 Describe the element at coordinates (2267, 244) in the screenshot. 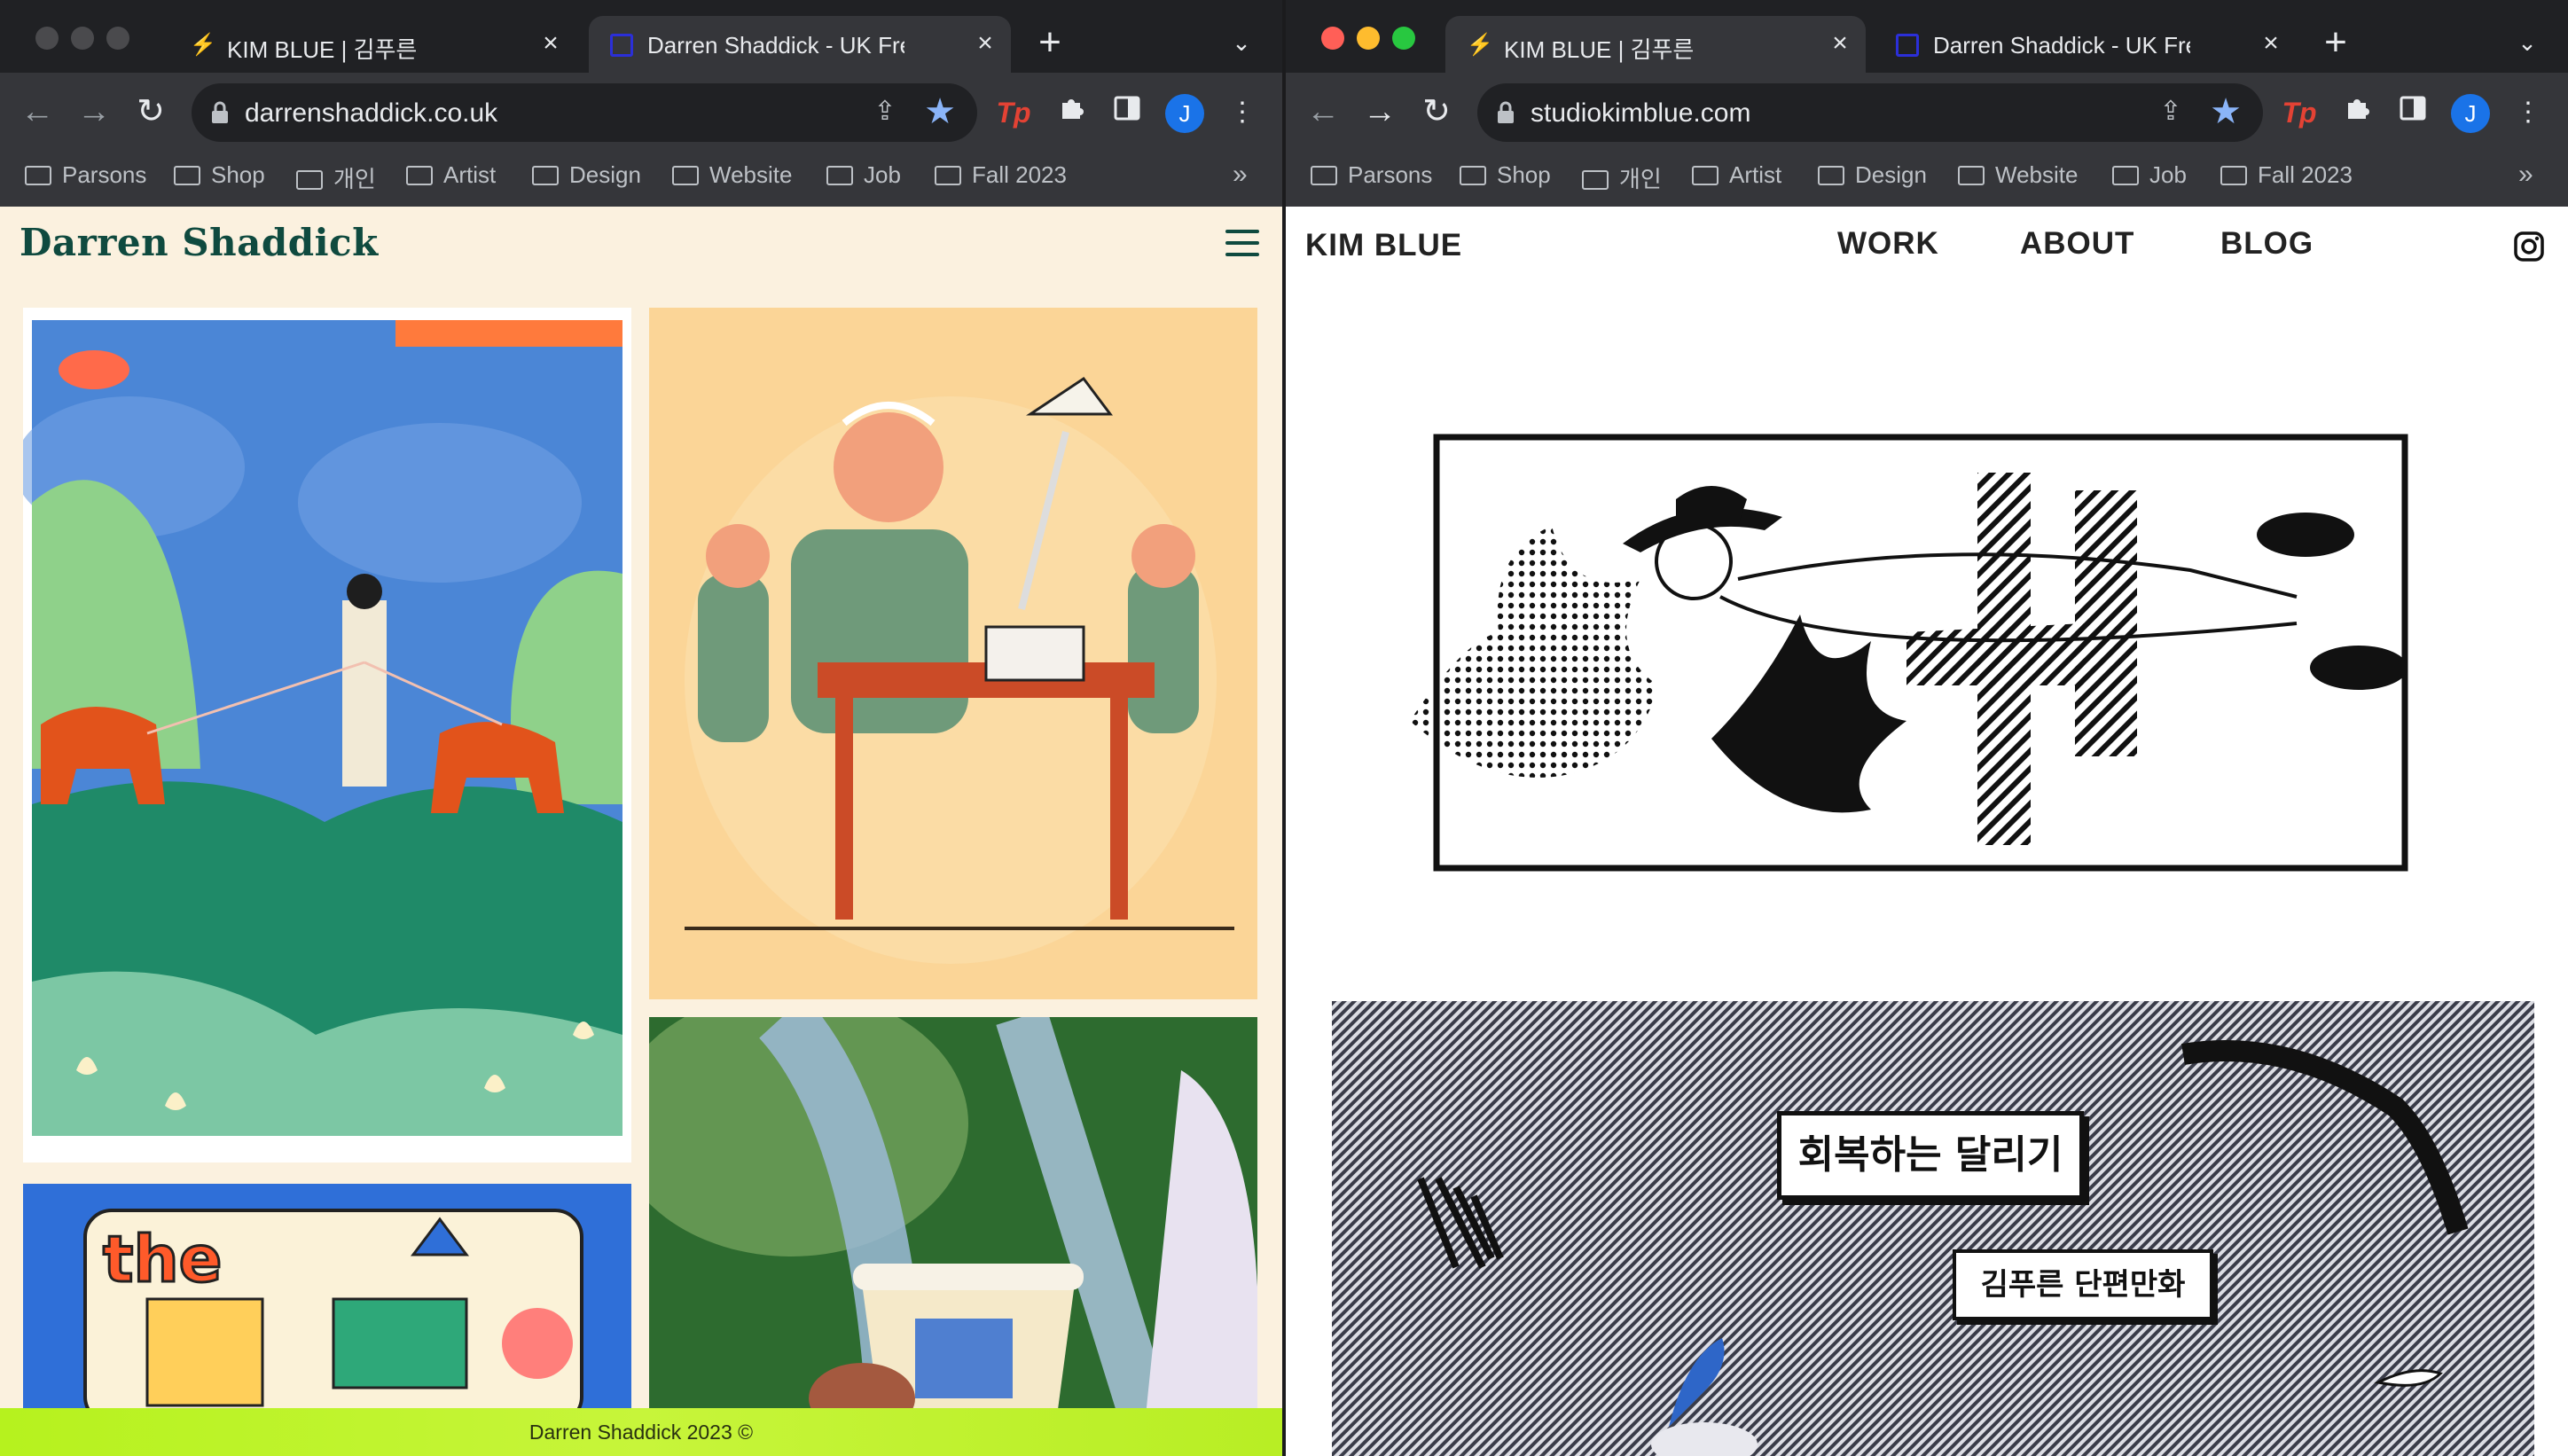

I see `nav-blog: BLOG` at that location.